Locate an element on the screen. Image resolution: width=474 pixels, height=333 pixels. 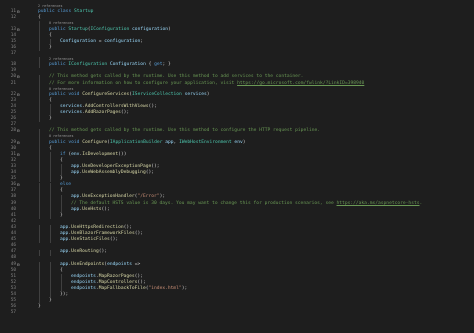
parameter-token: env is located at coordinates (238, 142).